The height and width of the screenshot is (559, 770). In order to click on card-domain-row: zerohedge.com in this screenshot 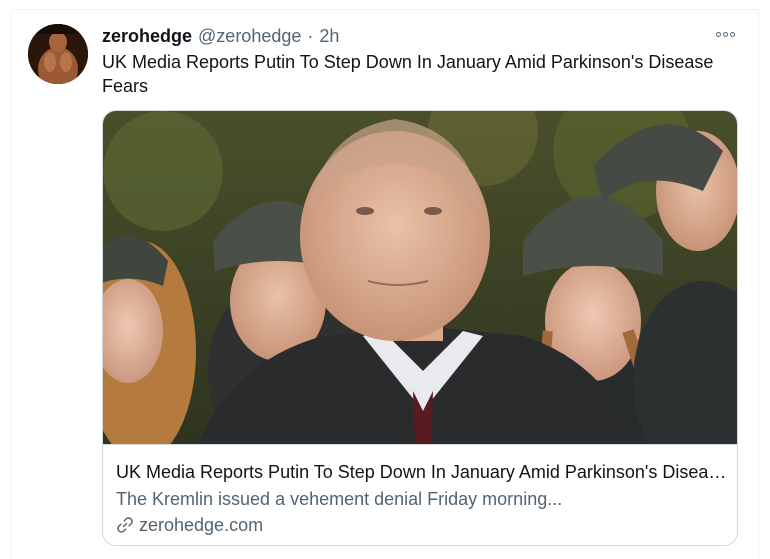, I will do `click(189, 525)`.